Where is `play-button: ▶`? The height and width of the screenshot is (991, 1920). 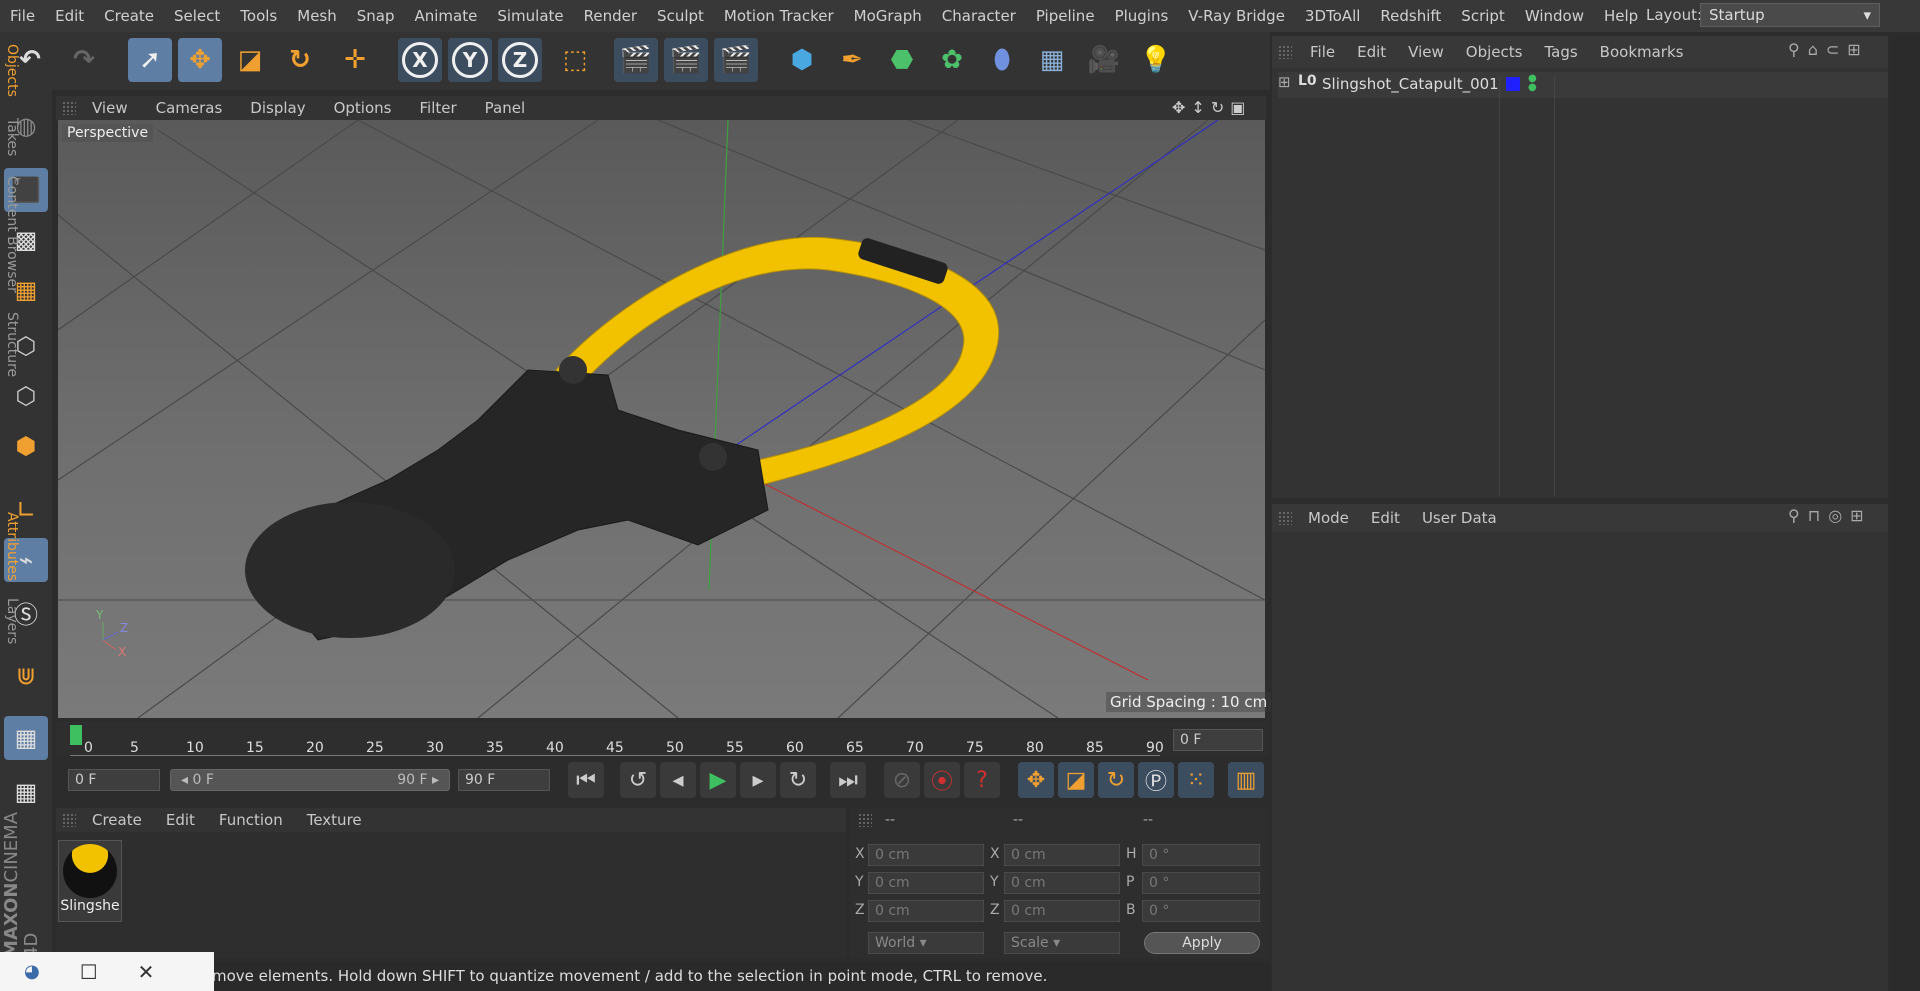
play-button: ▶ is located at coordinates (718, 780).